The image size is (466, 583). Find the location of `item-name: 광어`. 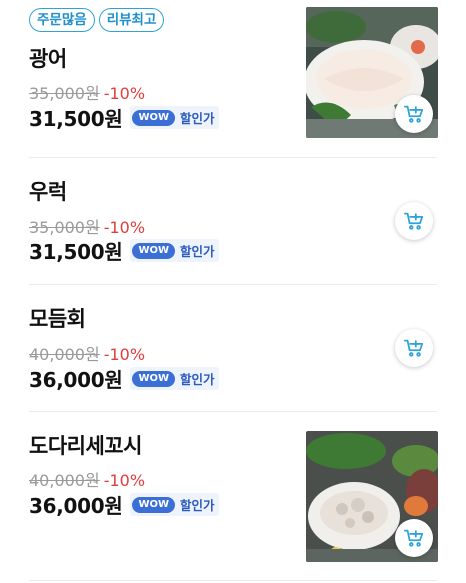

item-name: 광어 is located at coordinates (48, 59).